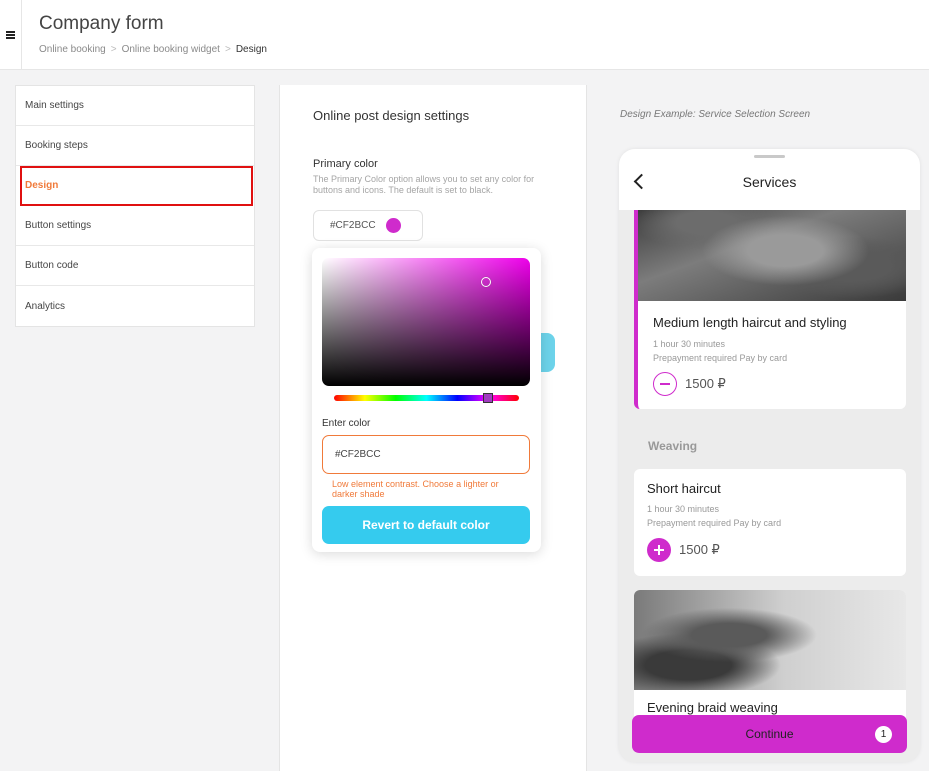  Describe the element at coordinates (345, 164) in the screenshot. I see `primary-color-label: Primary color` at that location.